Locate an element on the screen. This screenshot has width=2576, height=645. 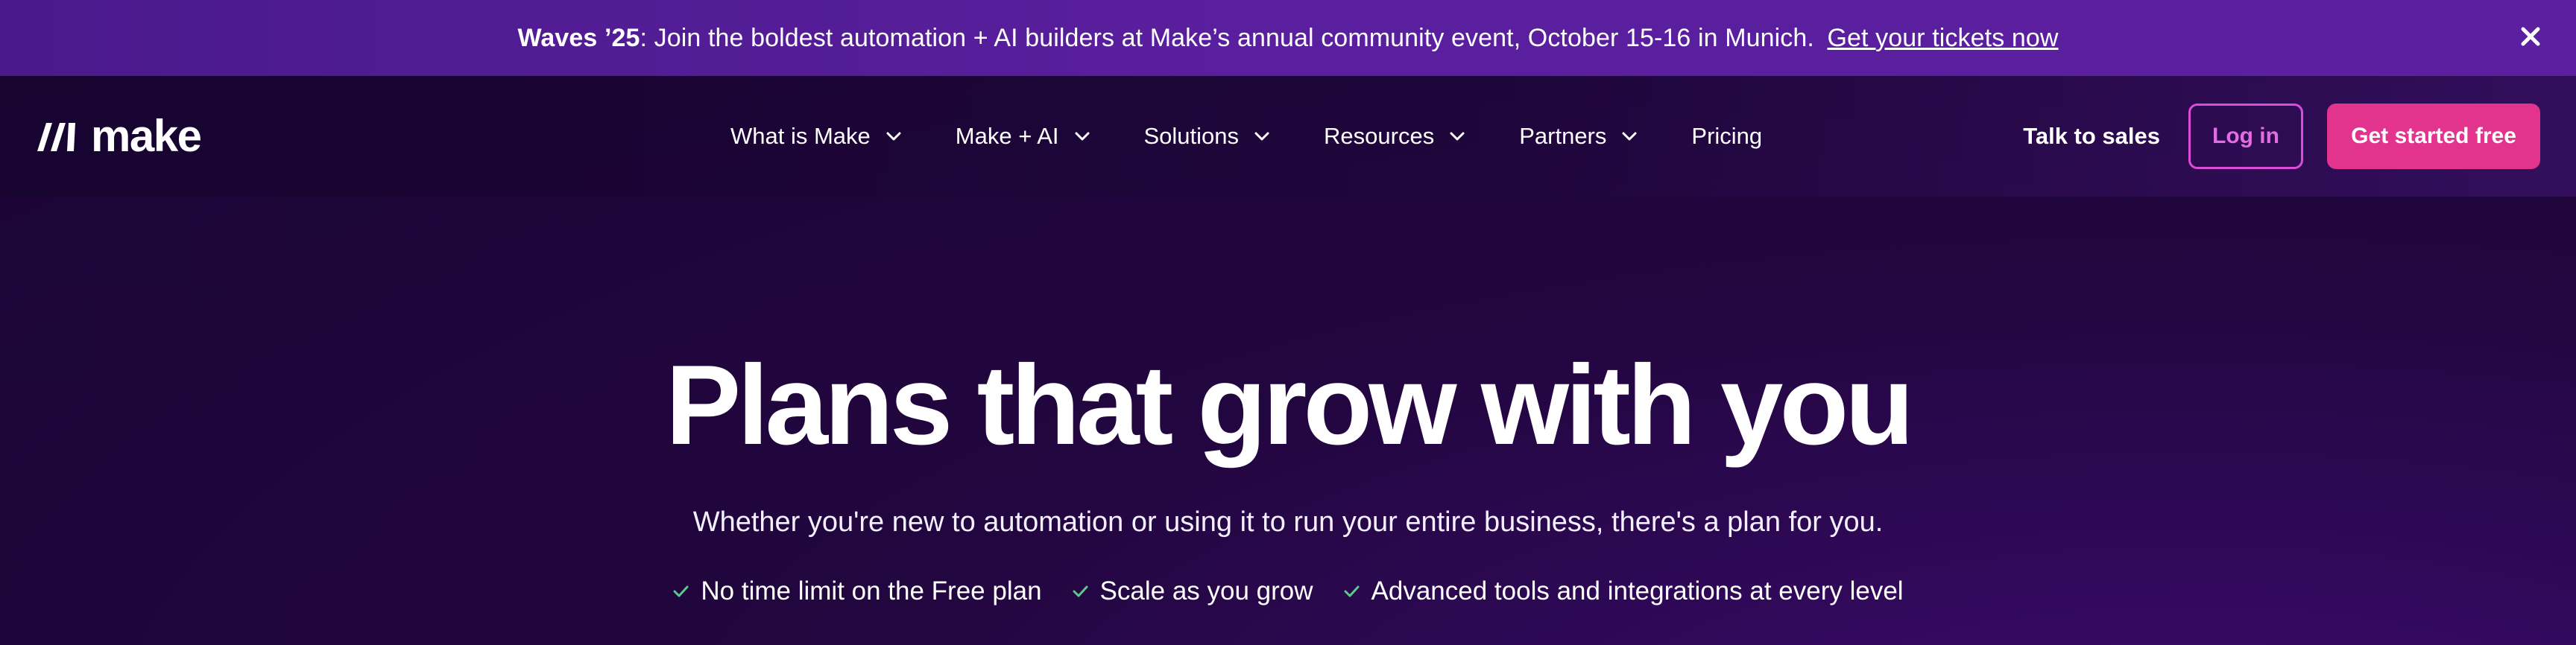
nav-item-make-ai: Make + AI is located at coordinates (1023, 136).